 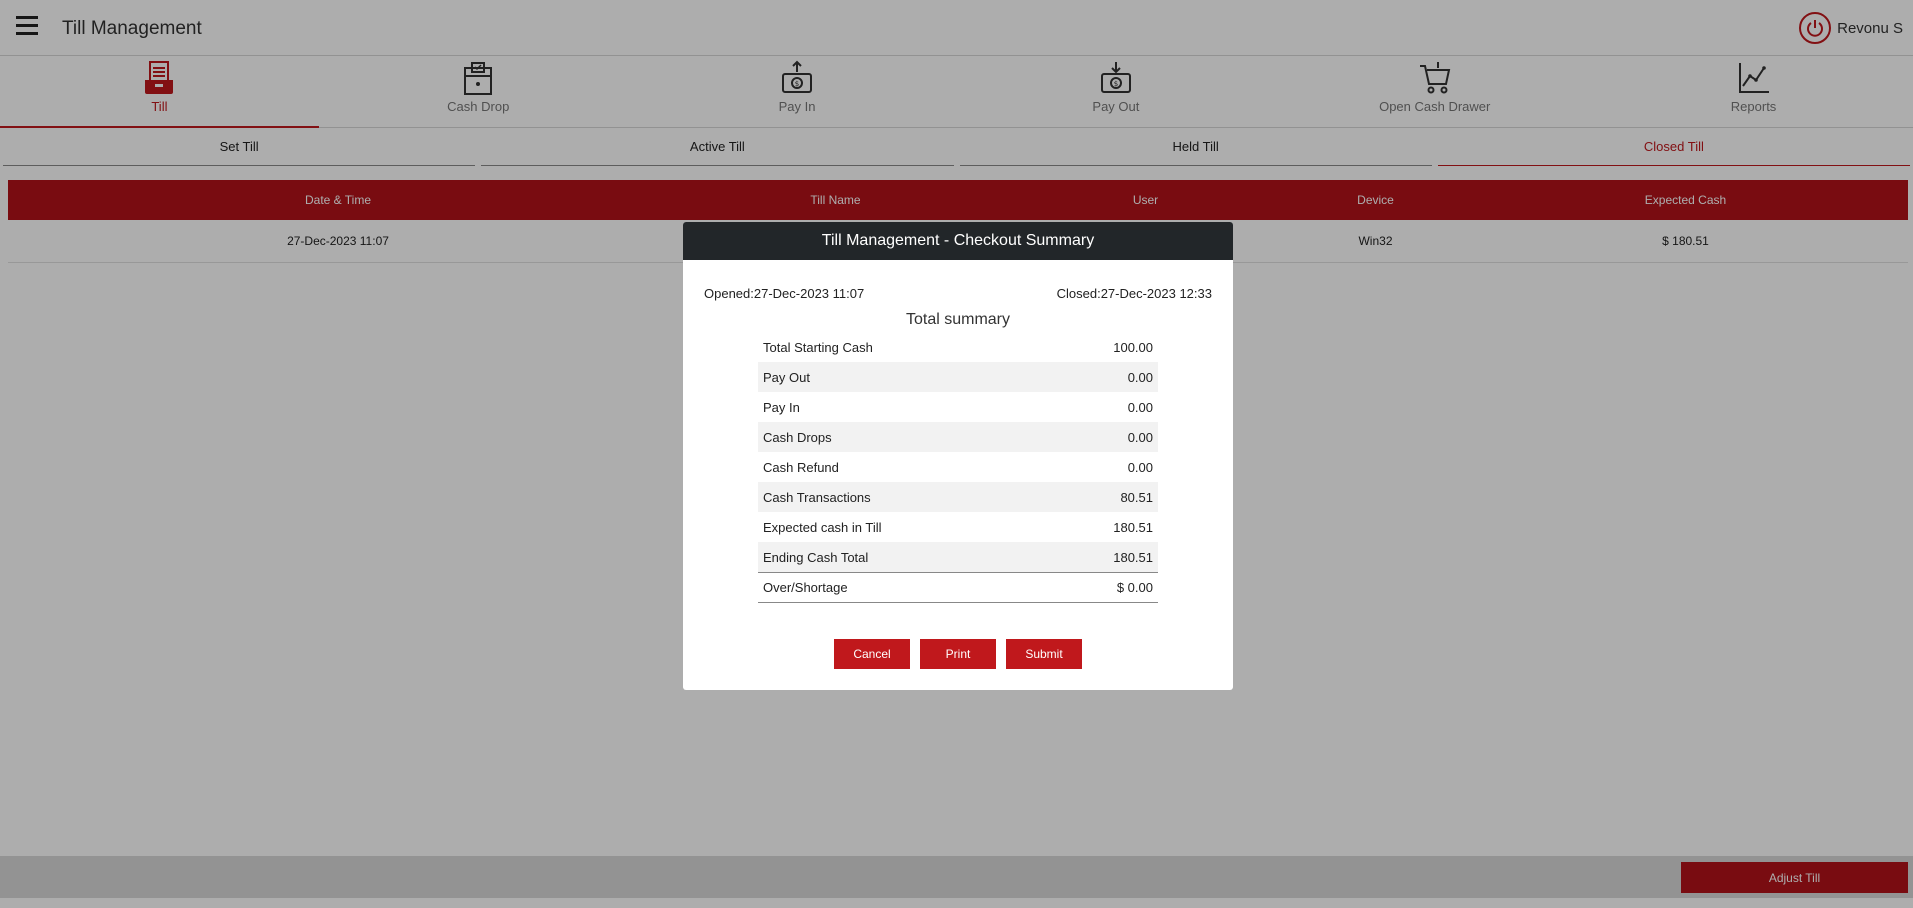 What do you see at coordinates (958, 557) in the screenshot?
I see `summary-row: Ending Cash Total 180.51` at bounding box center [958, 557].